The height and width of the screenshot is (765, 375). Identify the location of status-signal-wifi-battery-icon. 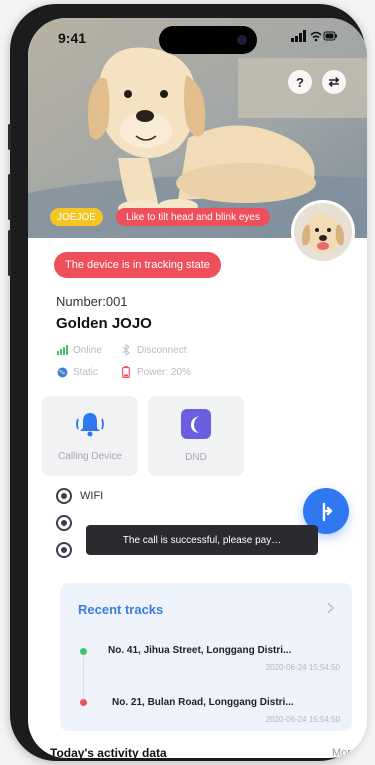
(314, 36).